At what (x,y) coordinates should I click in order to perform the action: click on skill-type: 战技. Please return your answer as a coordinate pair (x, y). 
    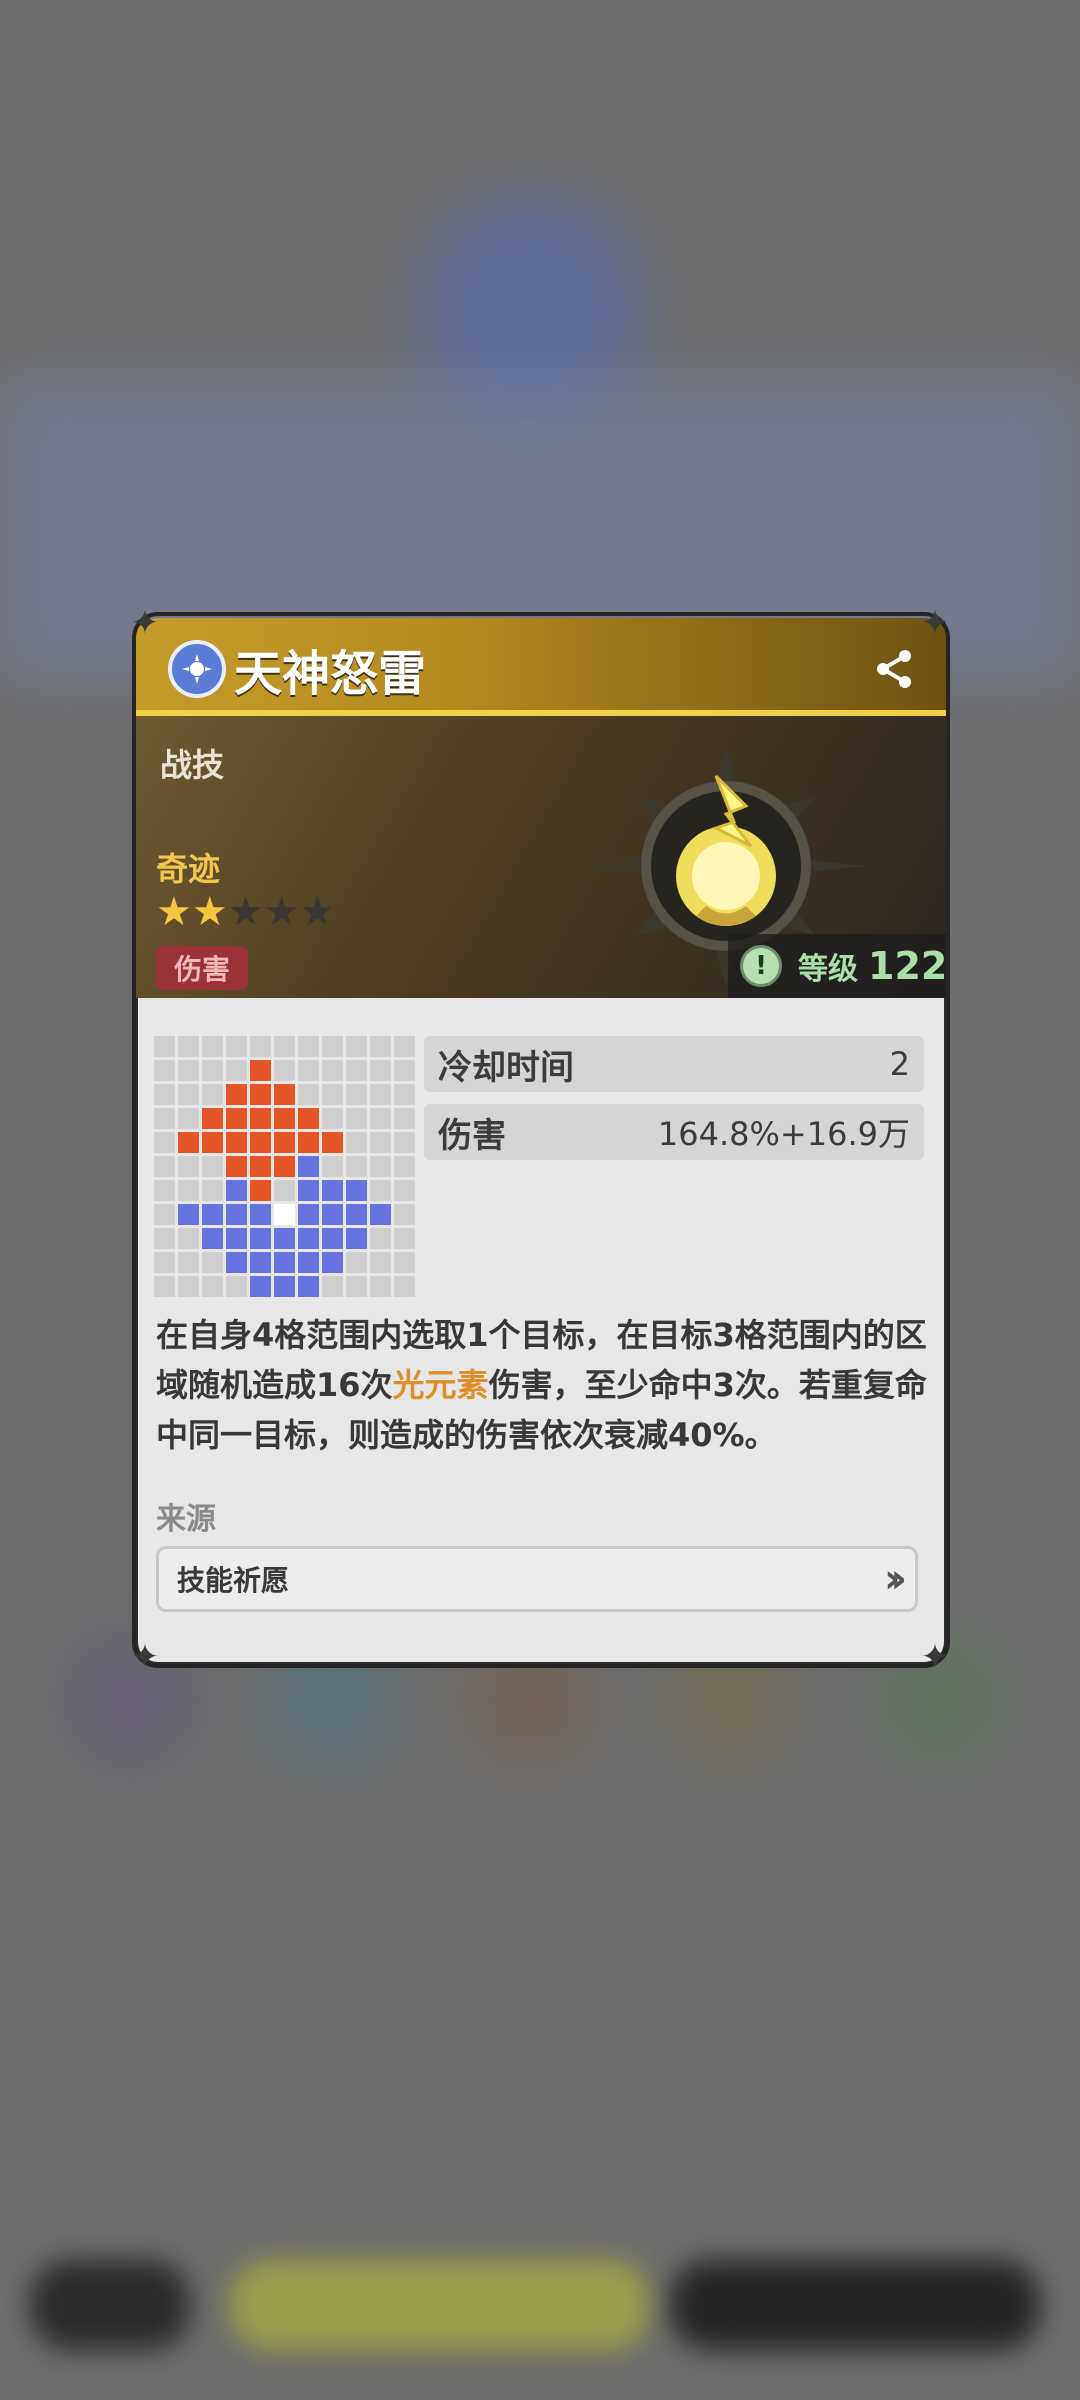
    Looking at the image, I should click on (192, 765).